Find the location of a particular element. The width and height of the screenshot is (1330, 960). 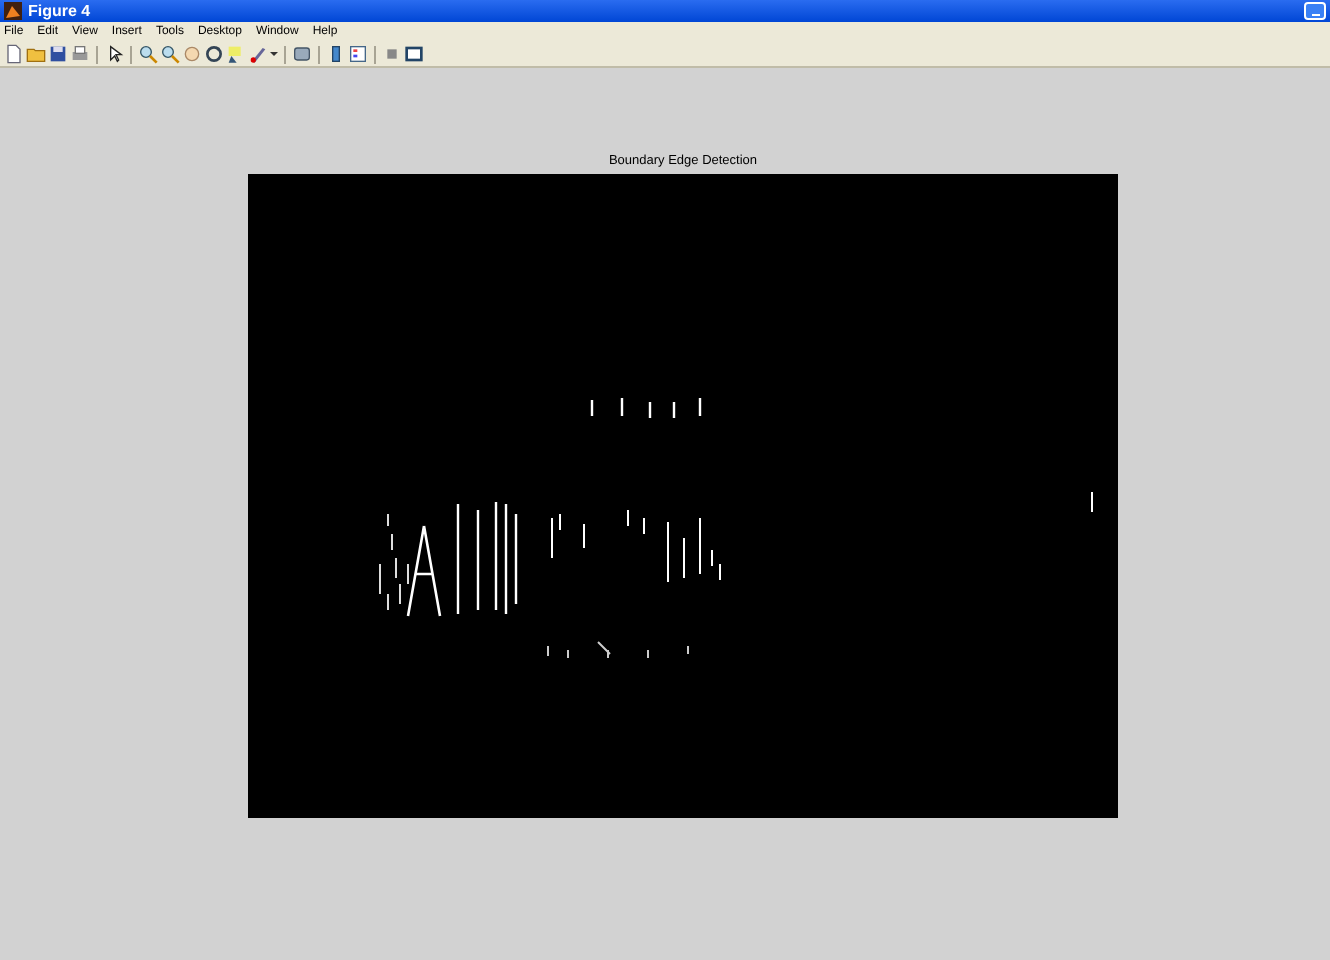

print-icon is located at coordinates (80, 54).